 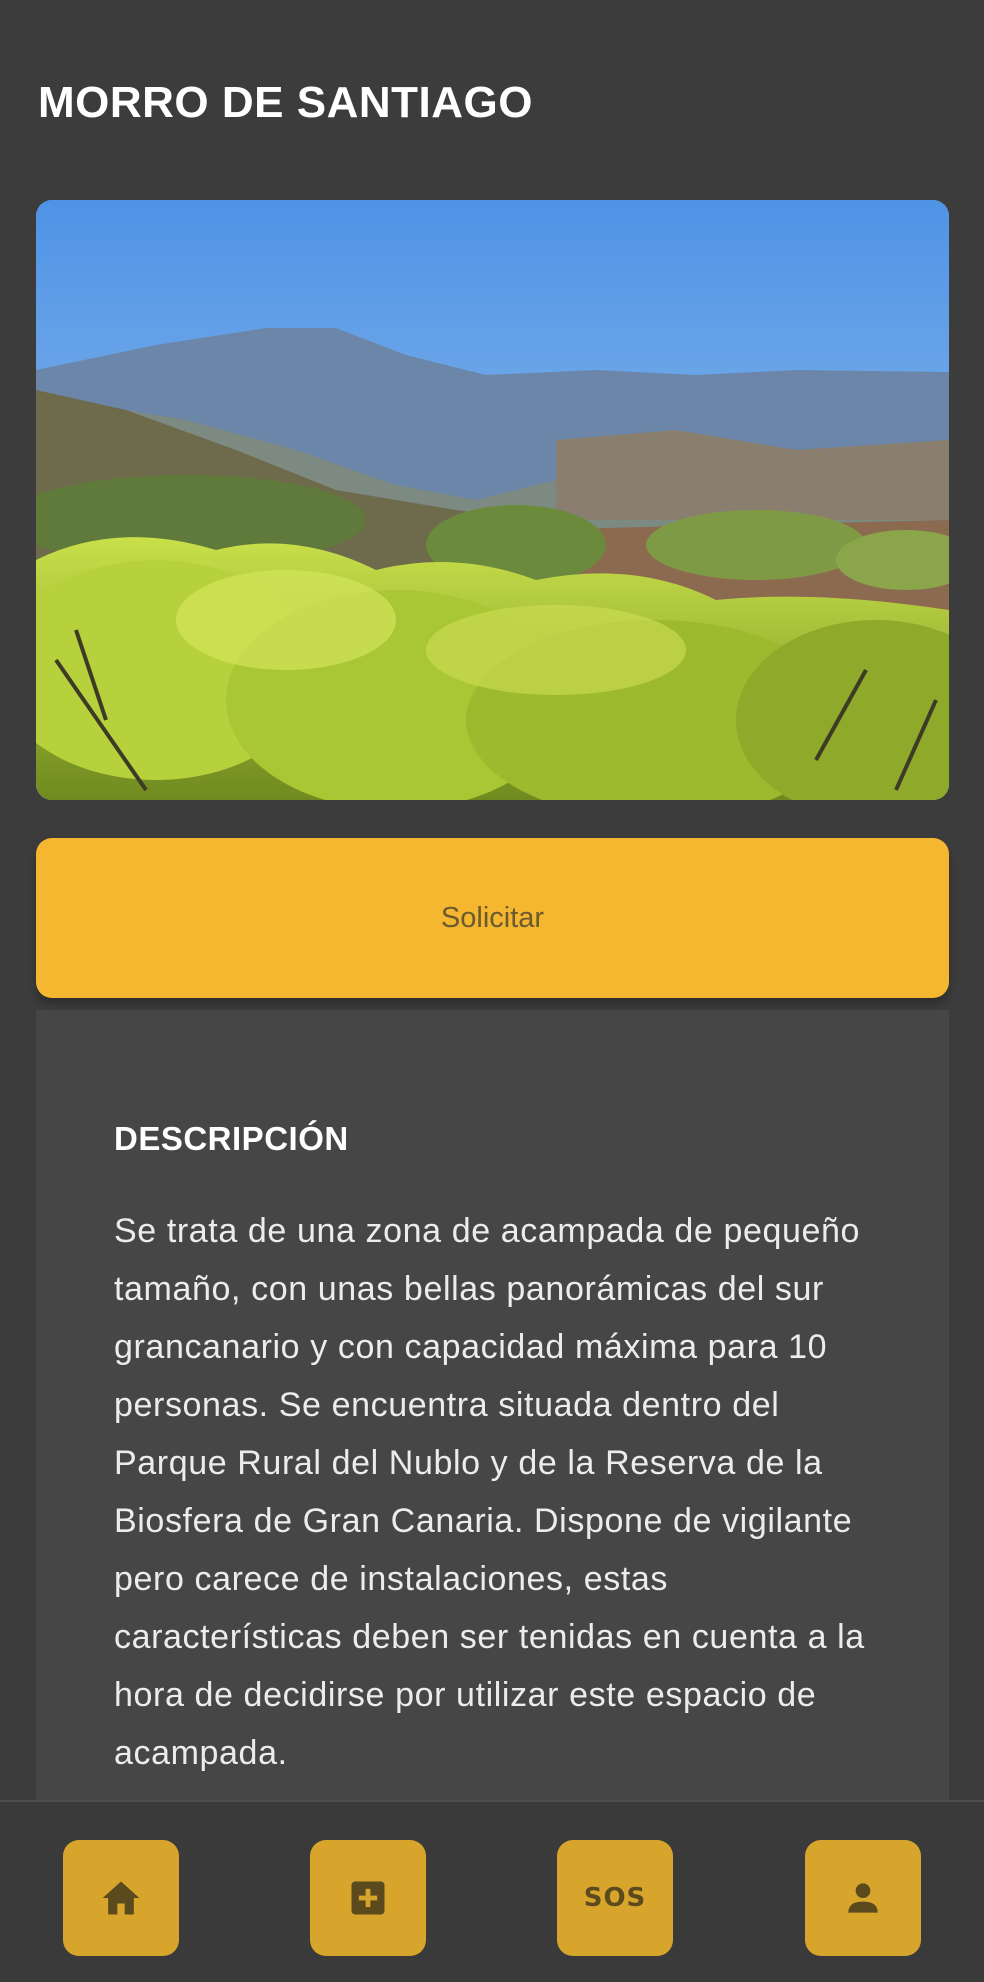 I want to click on page-title: MORRO DE SANTIAGO, so click(x=285, y=102).